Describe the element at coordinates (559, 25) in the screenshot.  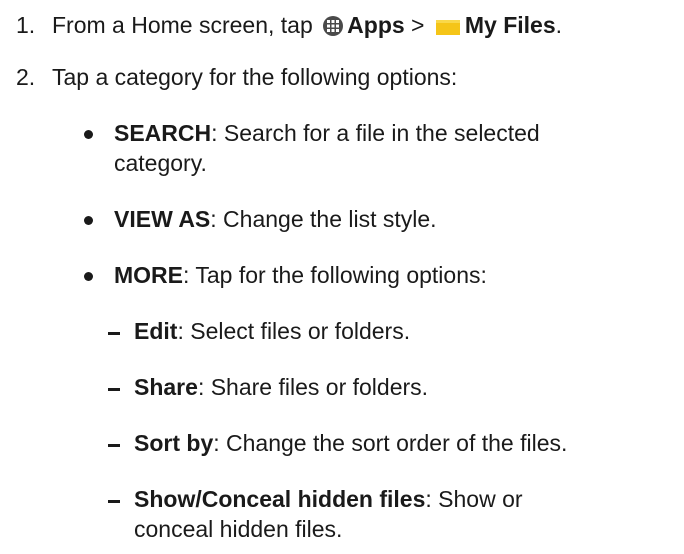
I see `step-end: .` at that location.